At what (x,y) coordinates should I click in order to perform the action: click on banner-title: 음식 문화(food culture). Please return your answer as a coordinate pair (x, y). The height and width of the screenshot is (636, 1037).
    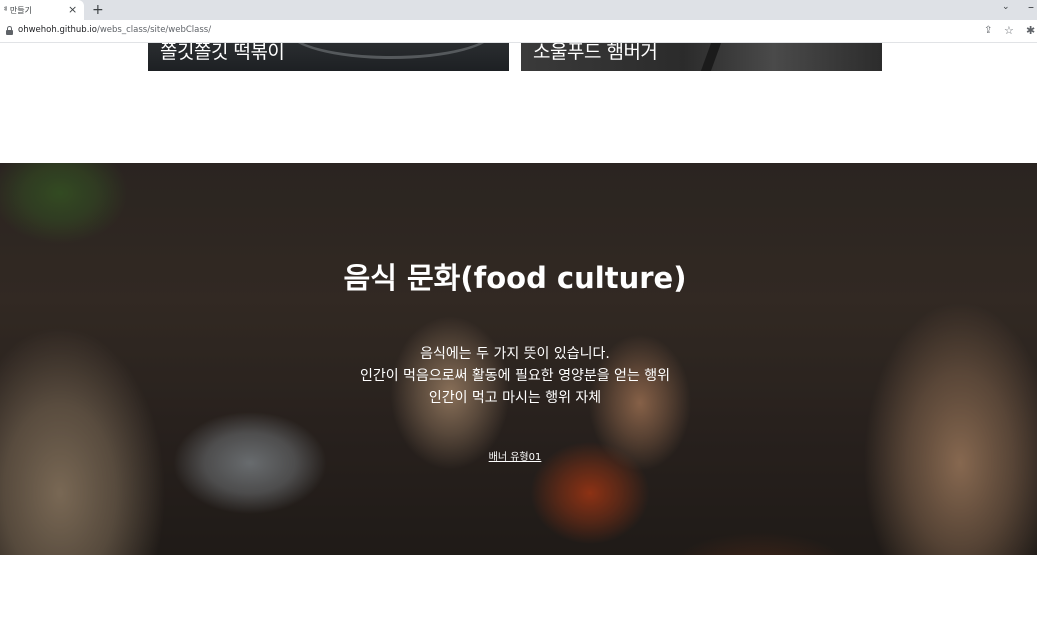
    Looking at the image, I should click on (515, 278).